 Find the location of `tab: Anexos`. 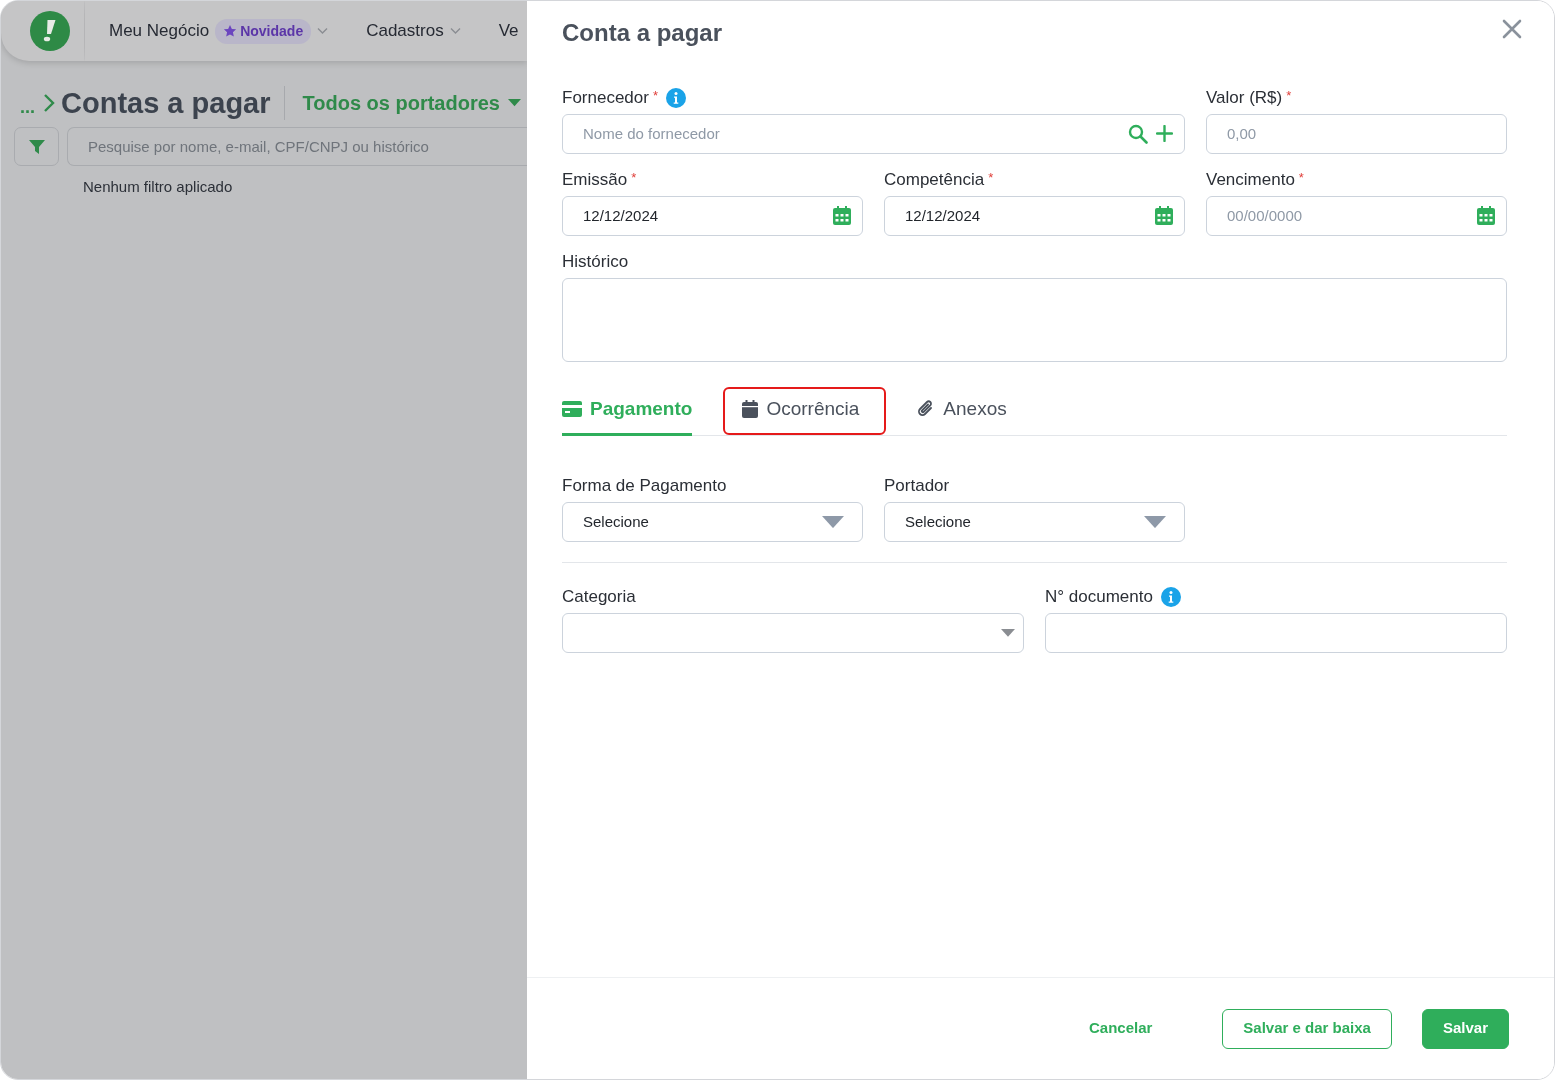

tab: Anexos is located at coordinates (962, 410).